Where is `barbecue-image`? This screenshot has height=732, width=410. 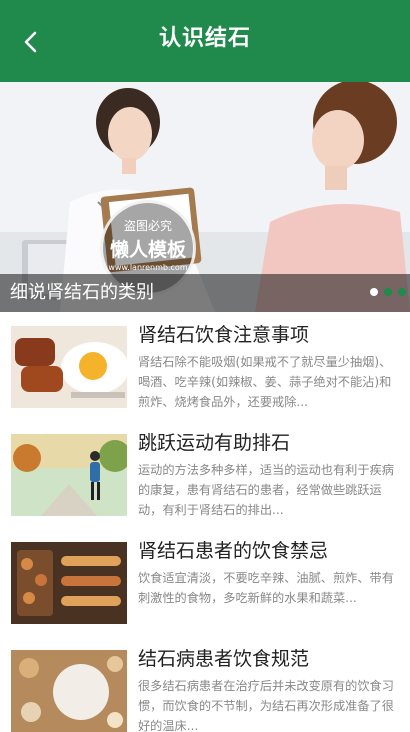
barbecue-image is located at coordinates (69, 583).